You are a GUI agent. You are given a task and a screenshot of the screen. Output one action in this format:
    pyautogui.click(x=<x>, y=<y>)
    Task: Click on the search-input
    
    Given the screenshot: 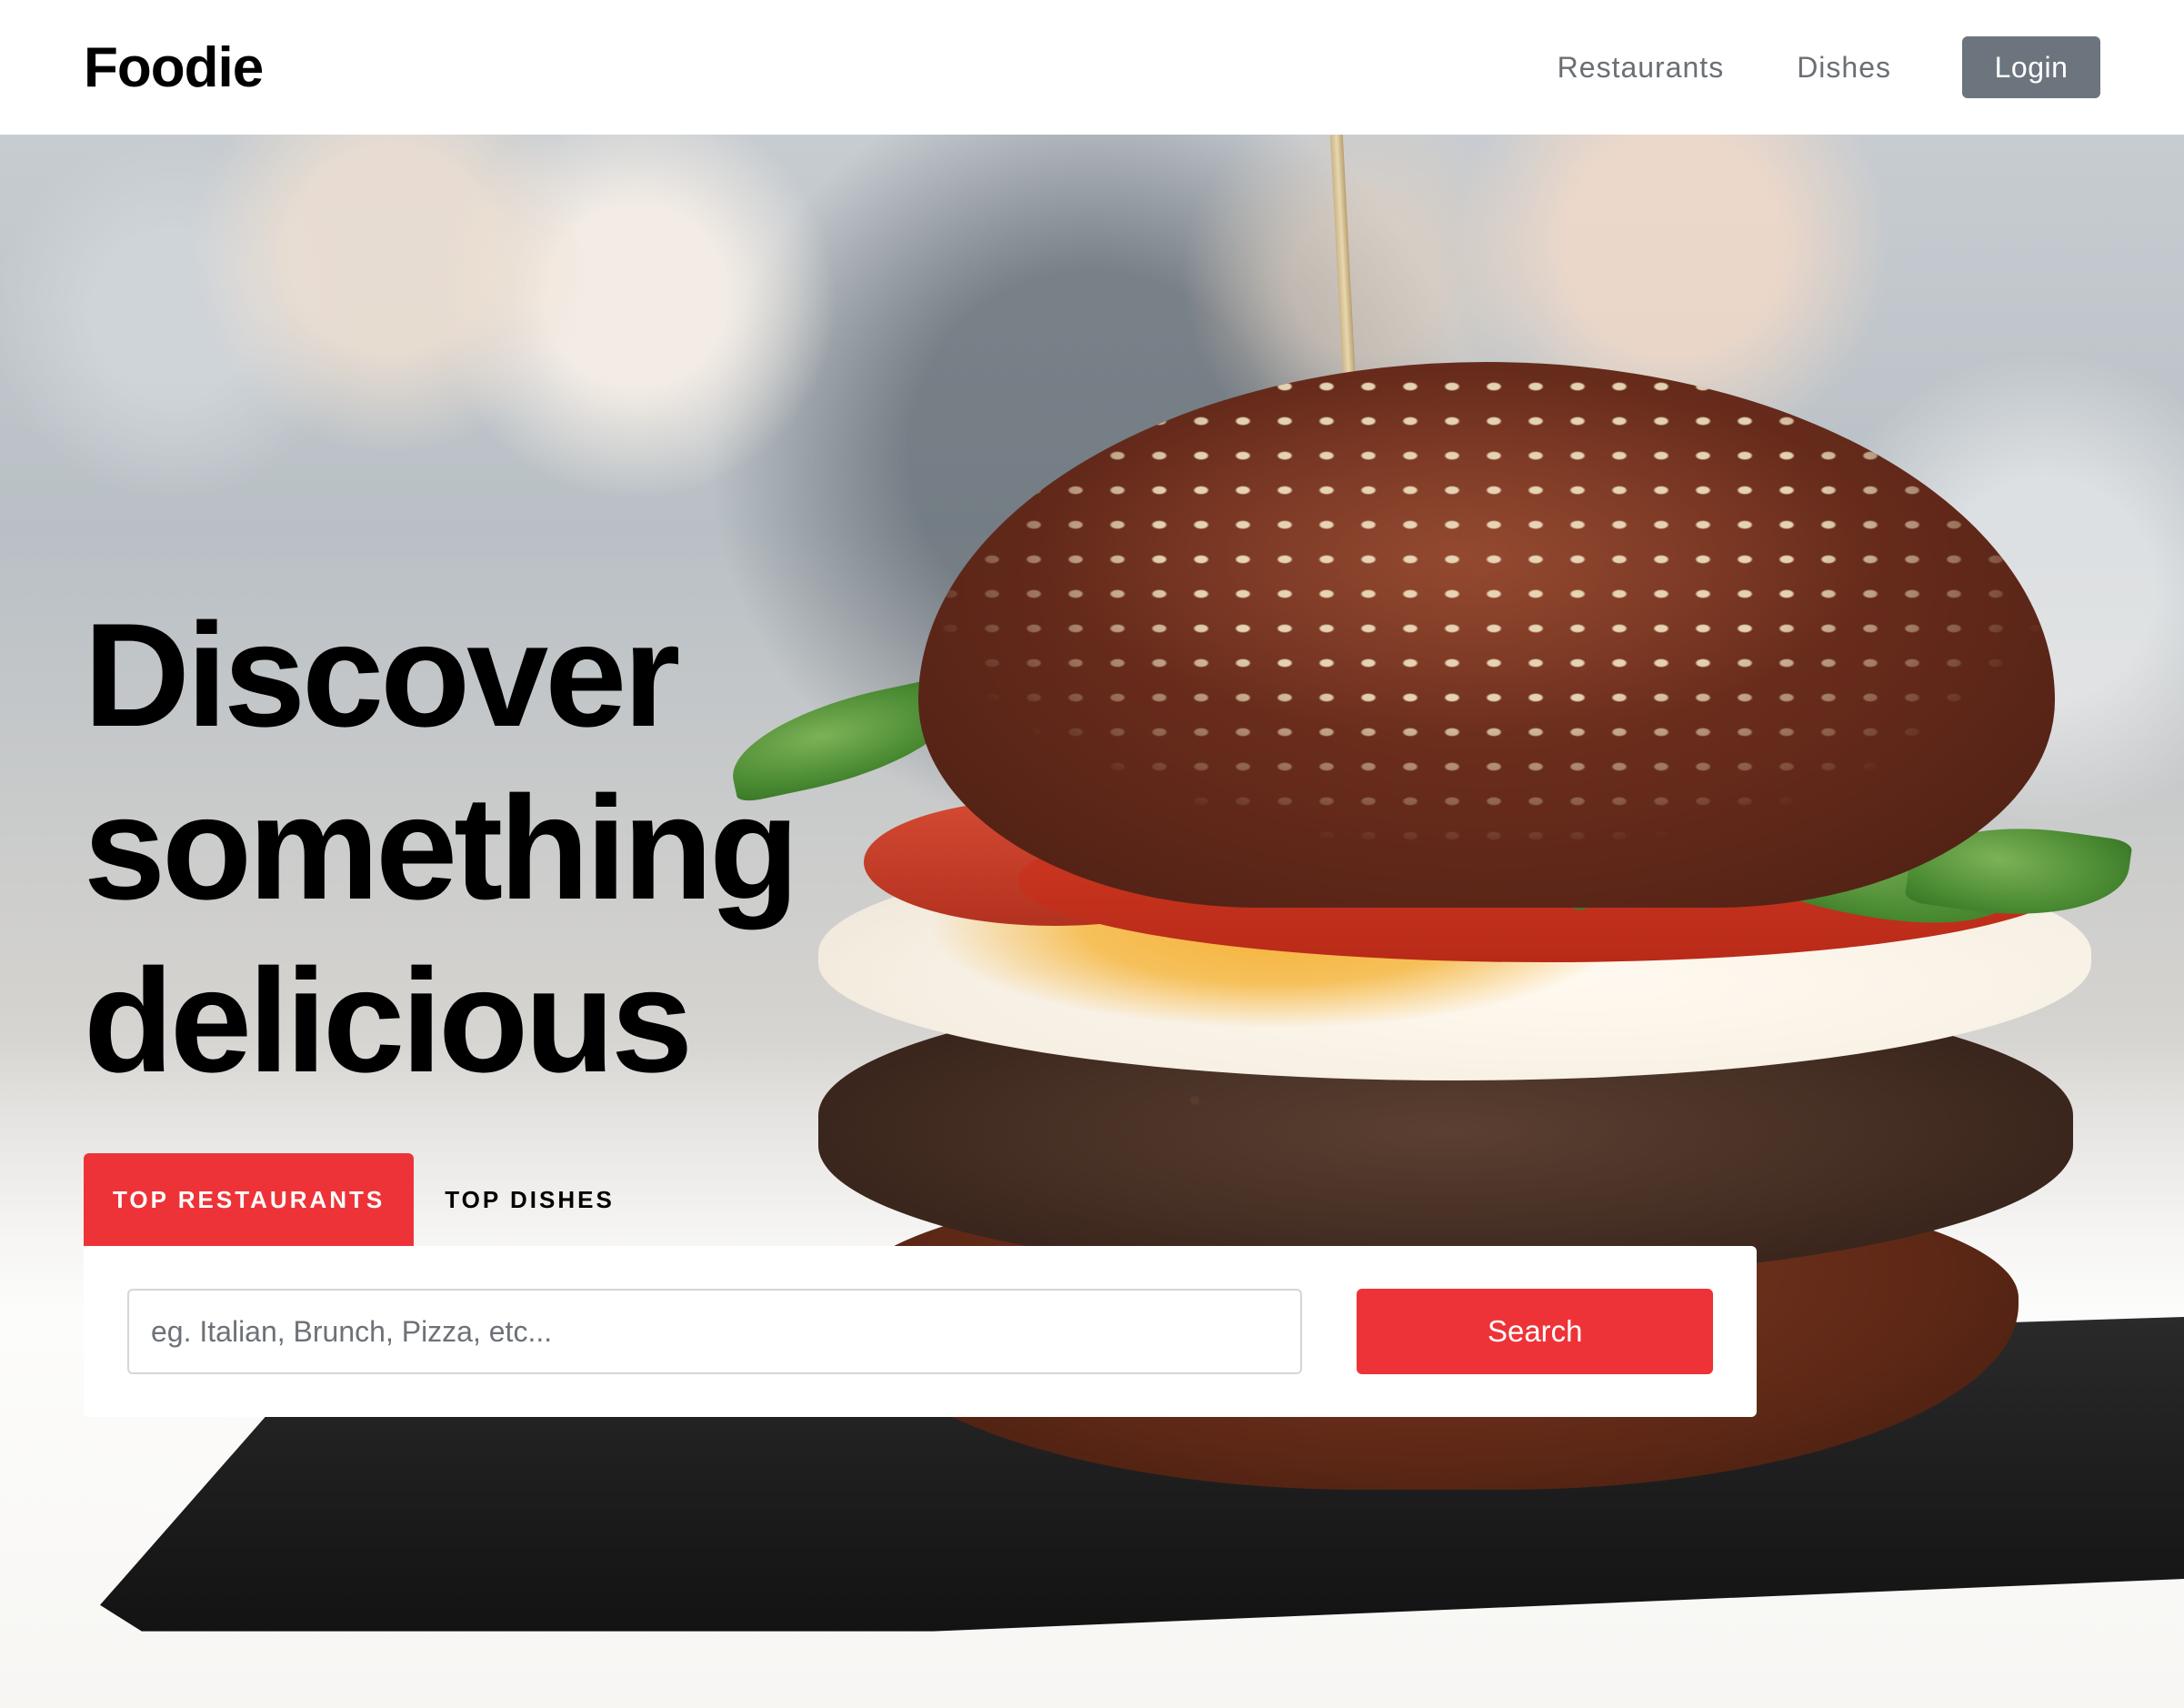 What is the action you would take?
    pyautogui.click(x=715, y=1331)
    